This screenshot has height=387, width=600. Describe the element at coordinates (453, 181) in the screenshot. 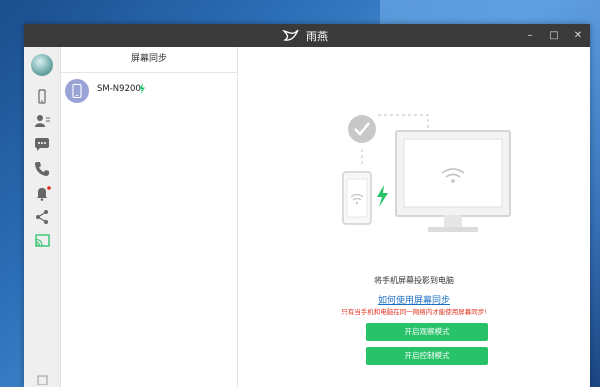

I see `monitor-icon` at that location.